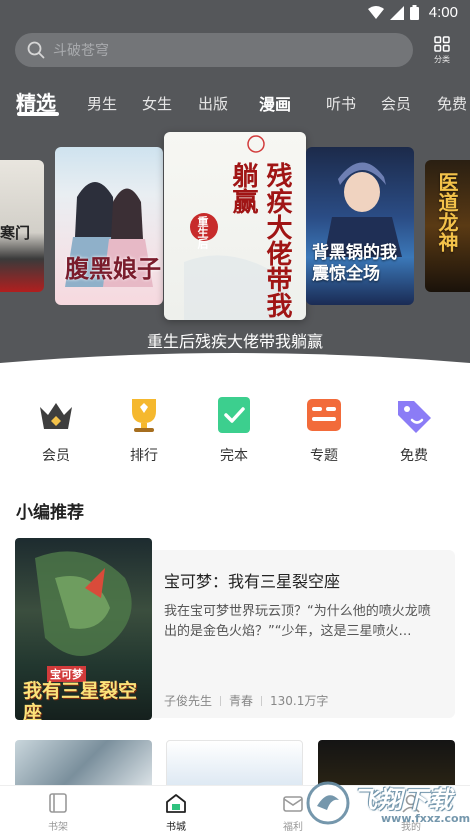 Image resolution: width=470 pixels, height=835 pixels. Describe the element at coordinates (234, 456) in the screenshot. I see `quick-entry-label: 完本` at that location.